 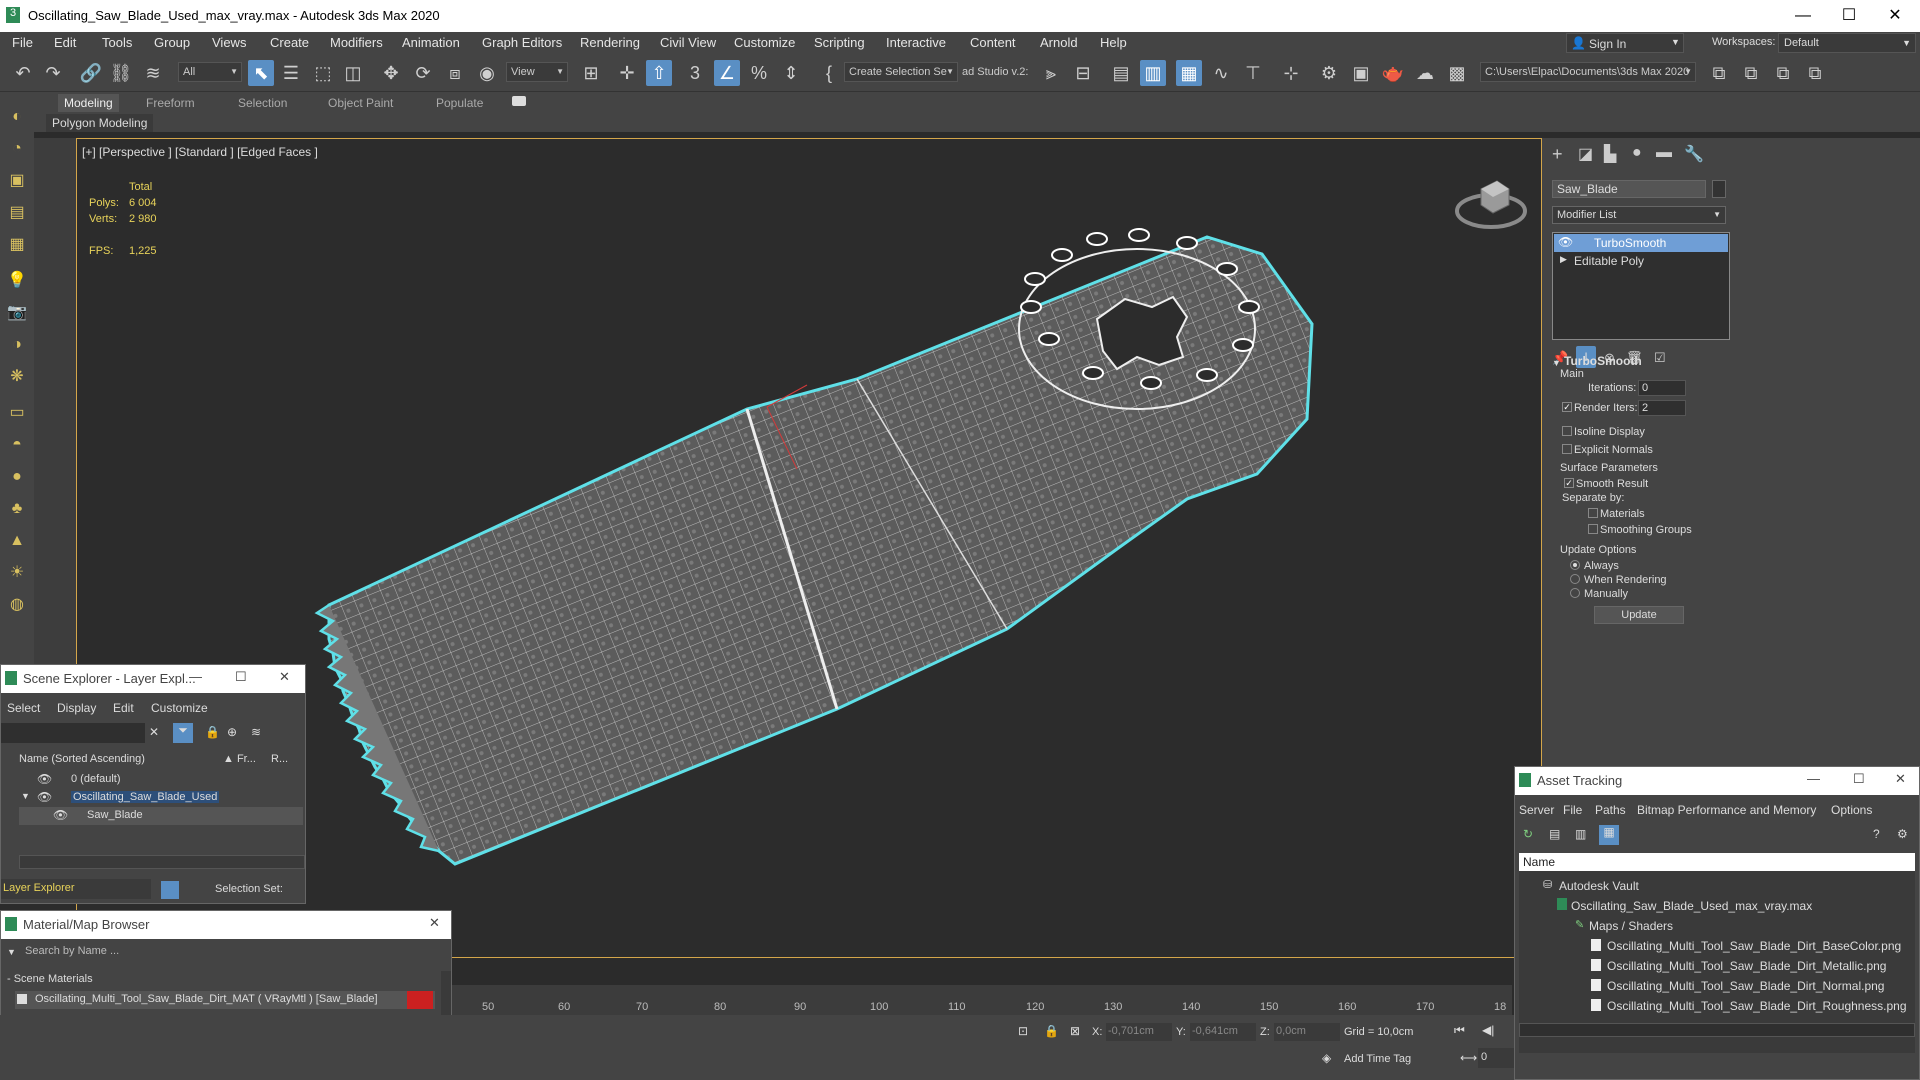 What do you see at coordinates (1326, 1058) in the screenshot?
I see `time-tag-icon: ◈` at bounding box center [1326, 1058].